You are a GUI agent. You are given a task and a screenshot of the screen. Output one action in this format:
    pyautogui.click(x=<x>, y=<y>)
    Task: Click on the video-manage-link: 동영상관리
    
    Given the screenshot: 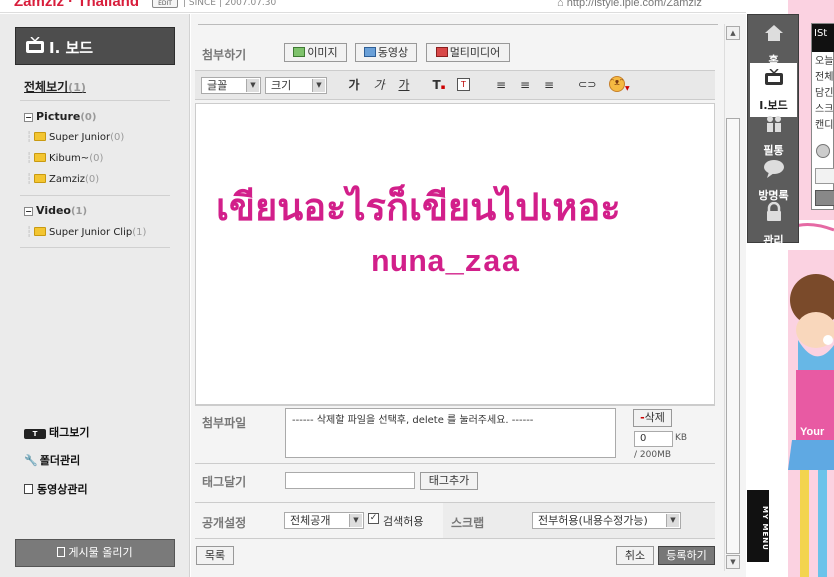 What is the action you would take?
    pyautogui.click(x=56, y=489)
    